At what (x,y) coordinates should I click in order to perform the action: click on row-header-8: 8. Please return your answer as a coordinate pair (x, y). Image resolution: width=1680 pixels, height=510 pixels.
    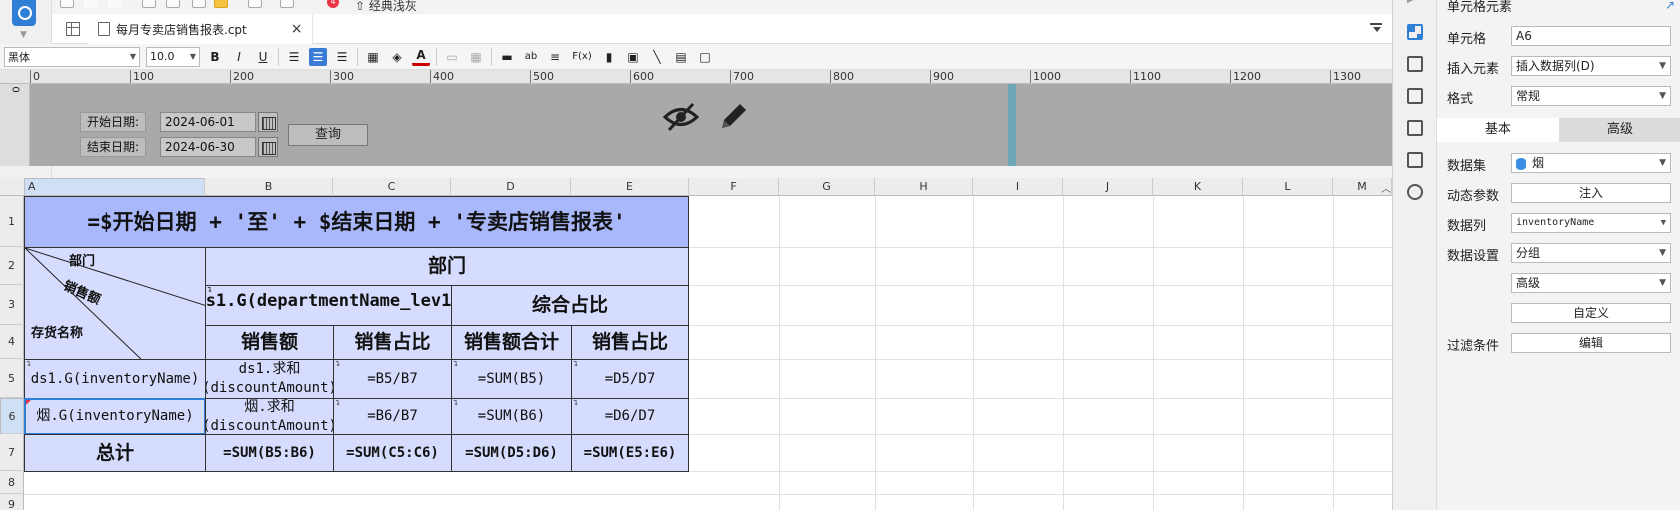
    Looking at the image, I should click on (12, 482).